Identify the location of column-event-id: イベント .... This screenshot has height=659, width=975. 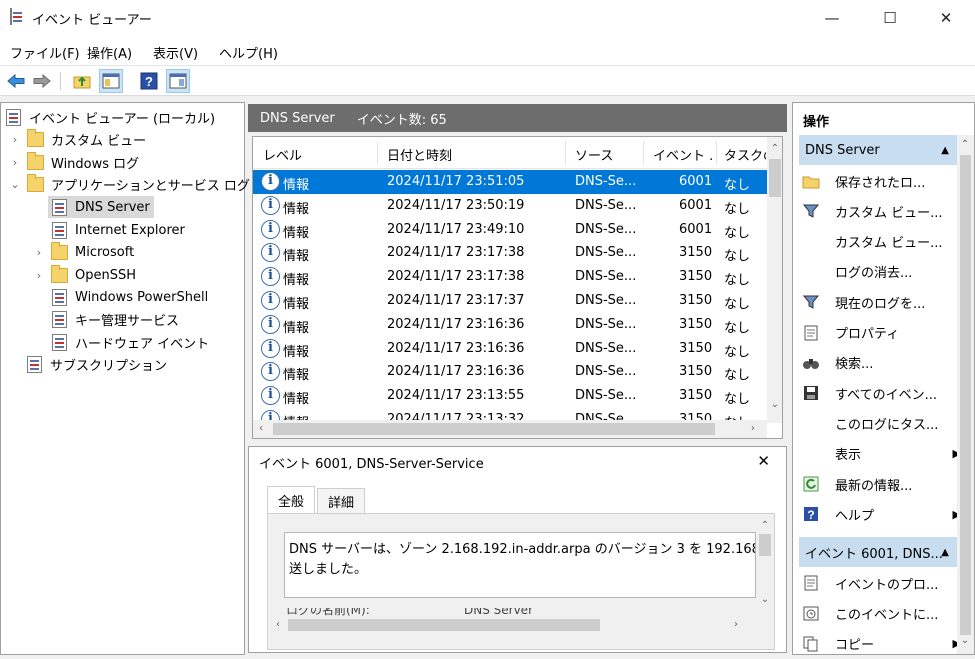
(683, 154).